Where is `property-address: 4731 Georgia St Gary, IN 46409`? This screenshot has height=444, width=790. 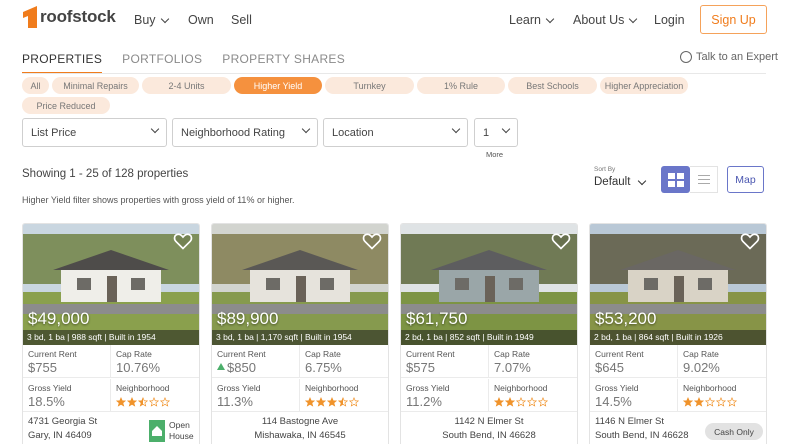 property-address: 4731 Georgia St Gary, IN 46409 is located at coordinates (62, 429).